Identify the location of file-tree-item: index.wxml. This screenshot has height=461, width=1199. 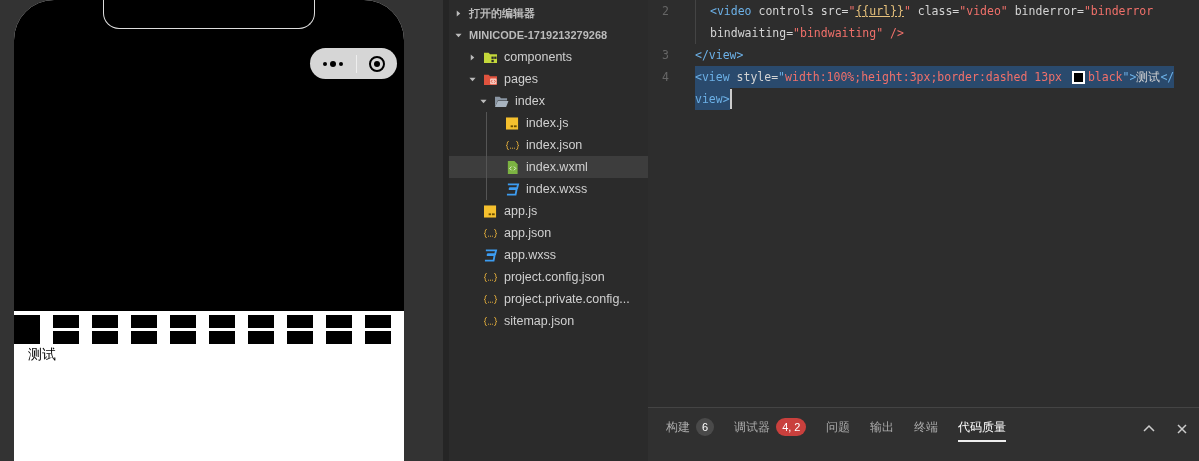
(548, 167).